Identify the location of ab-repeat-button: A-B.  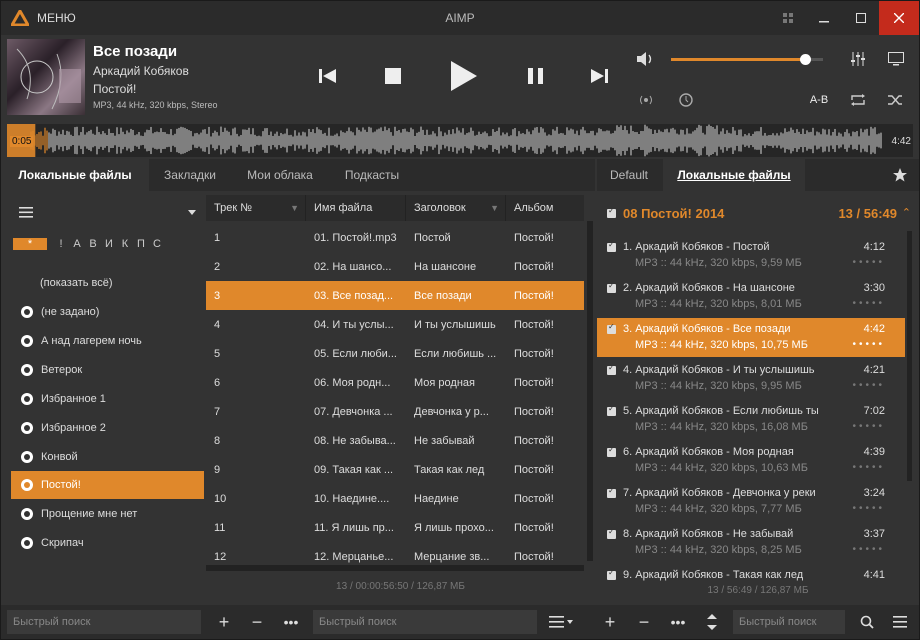
(819, 100).